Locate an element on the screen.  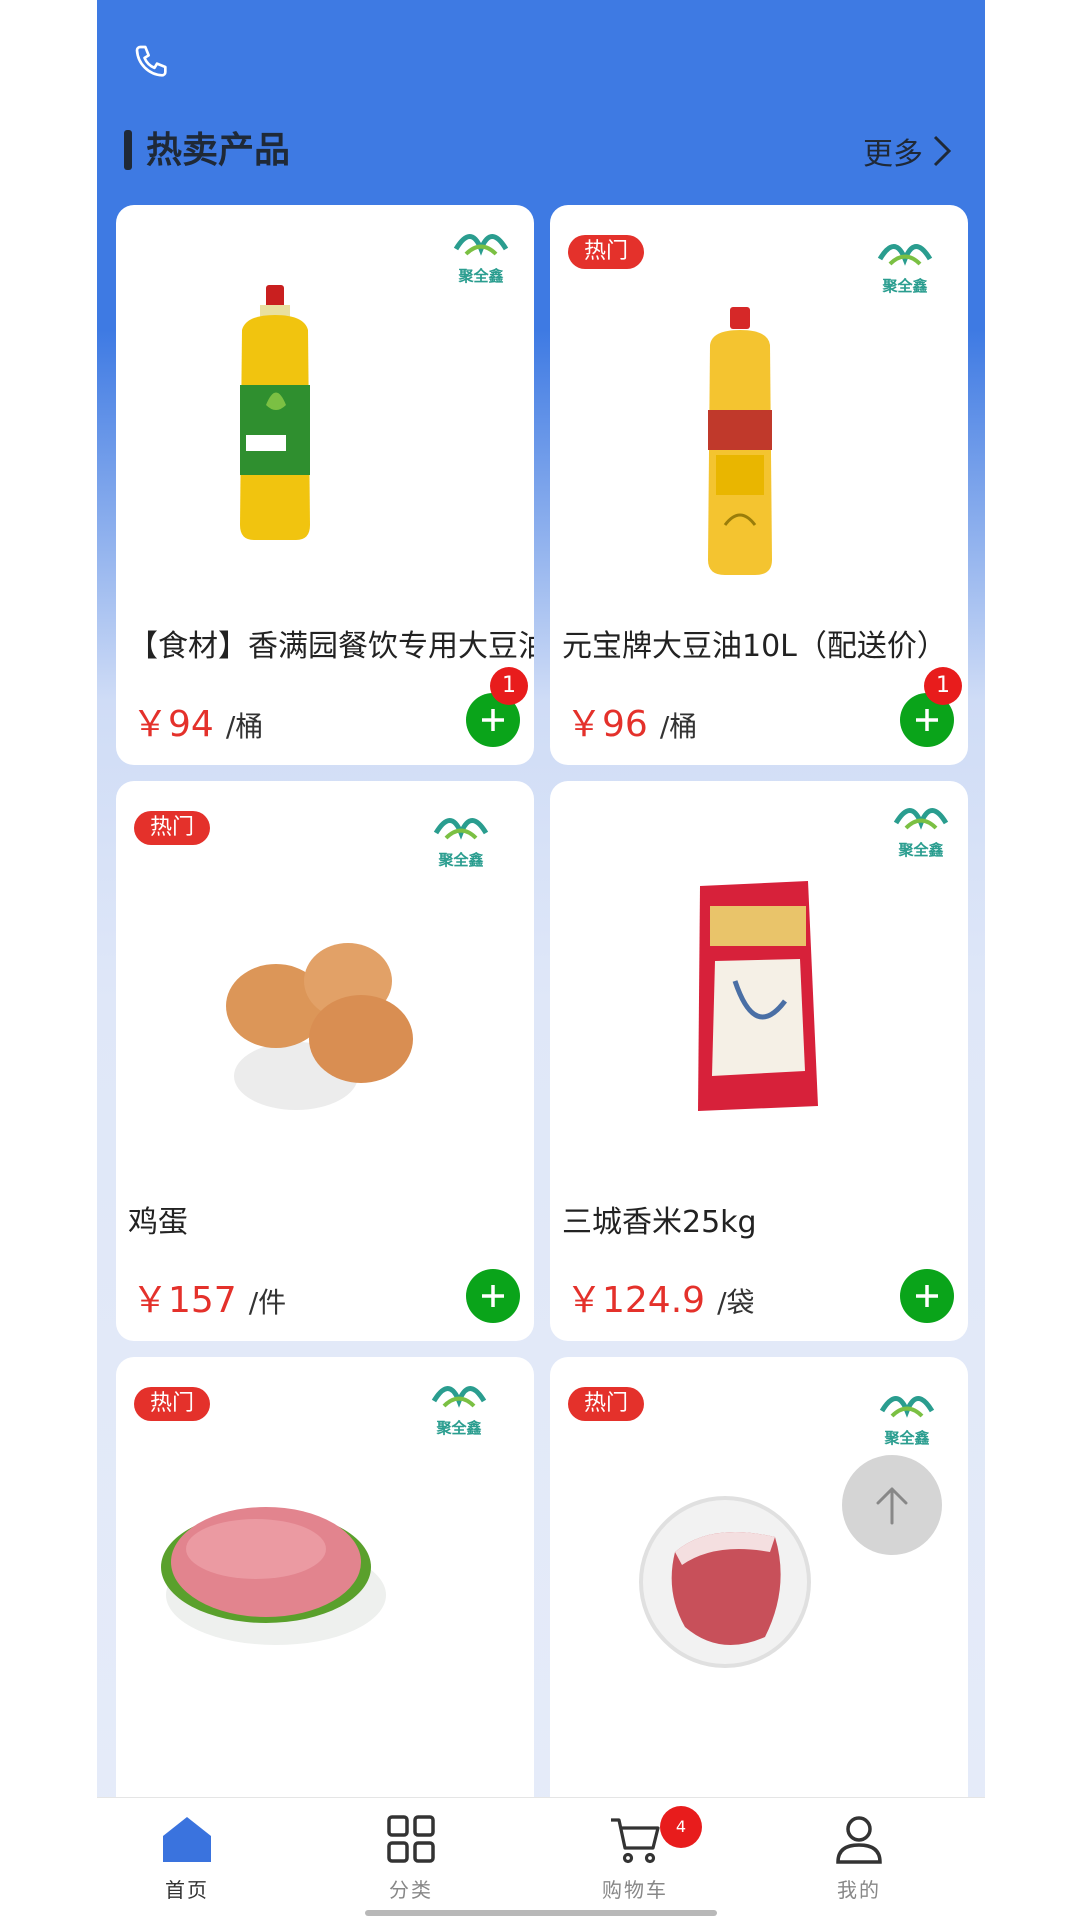
product-price: ￥157 is located at coordinates (184, 1300).